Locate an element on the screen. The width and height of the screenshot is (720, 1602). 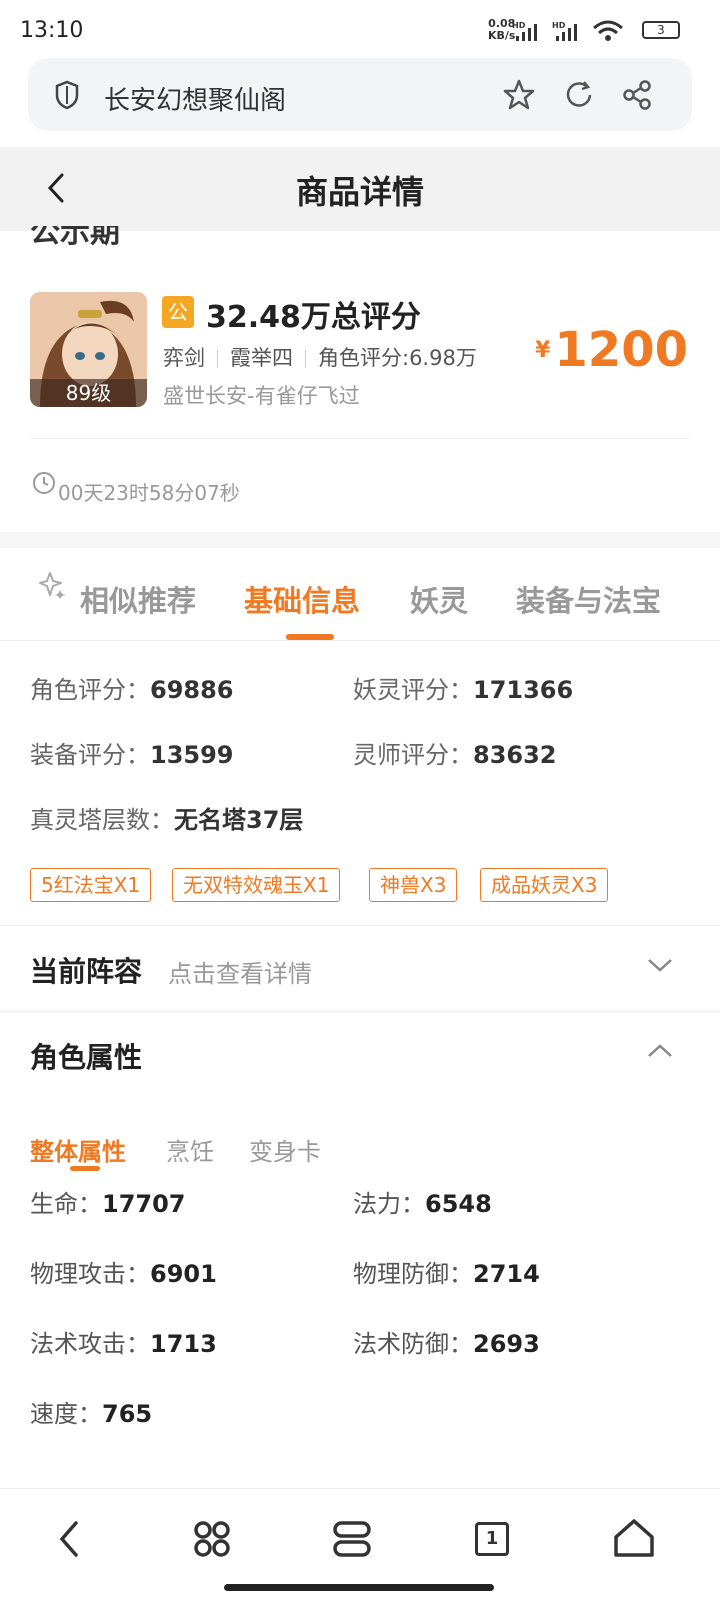
nav-back-icon is located at coordinates (70, 1539).